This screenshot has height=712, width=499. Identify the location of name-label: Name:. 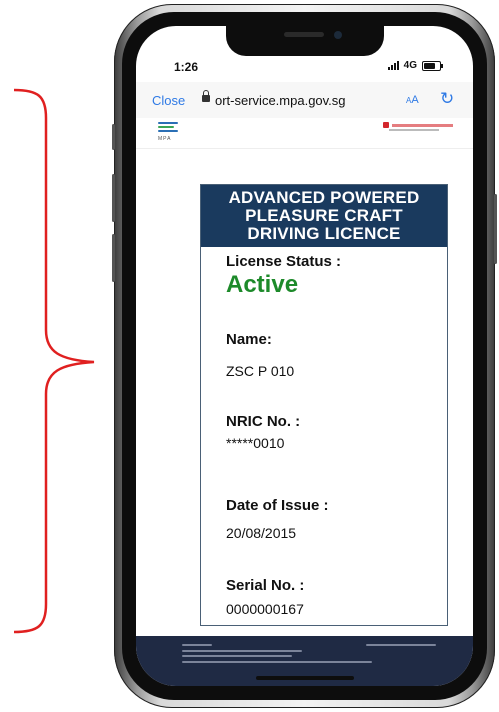
(249, 339).